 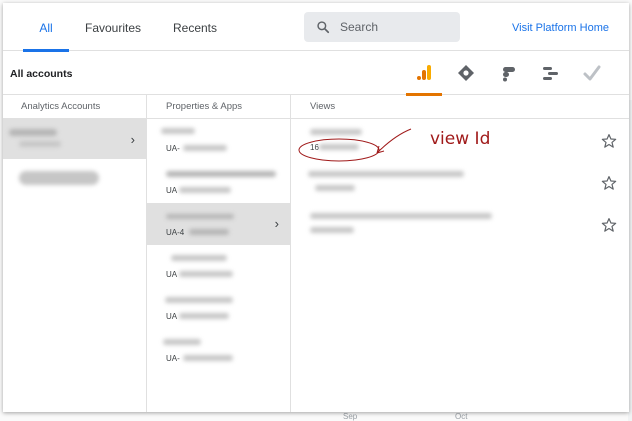 I want to click on product-bar: All accounts, so click(x=316, y=73).